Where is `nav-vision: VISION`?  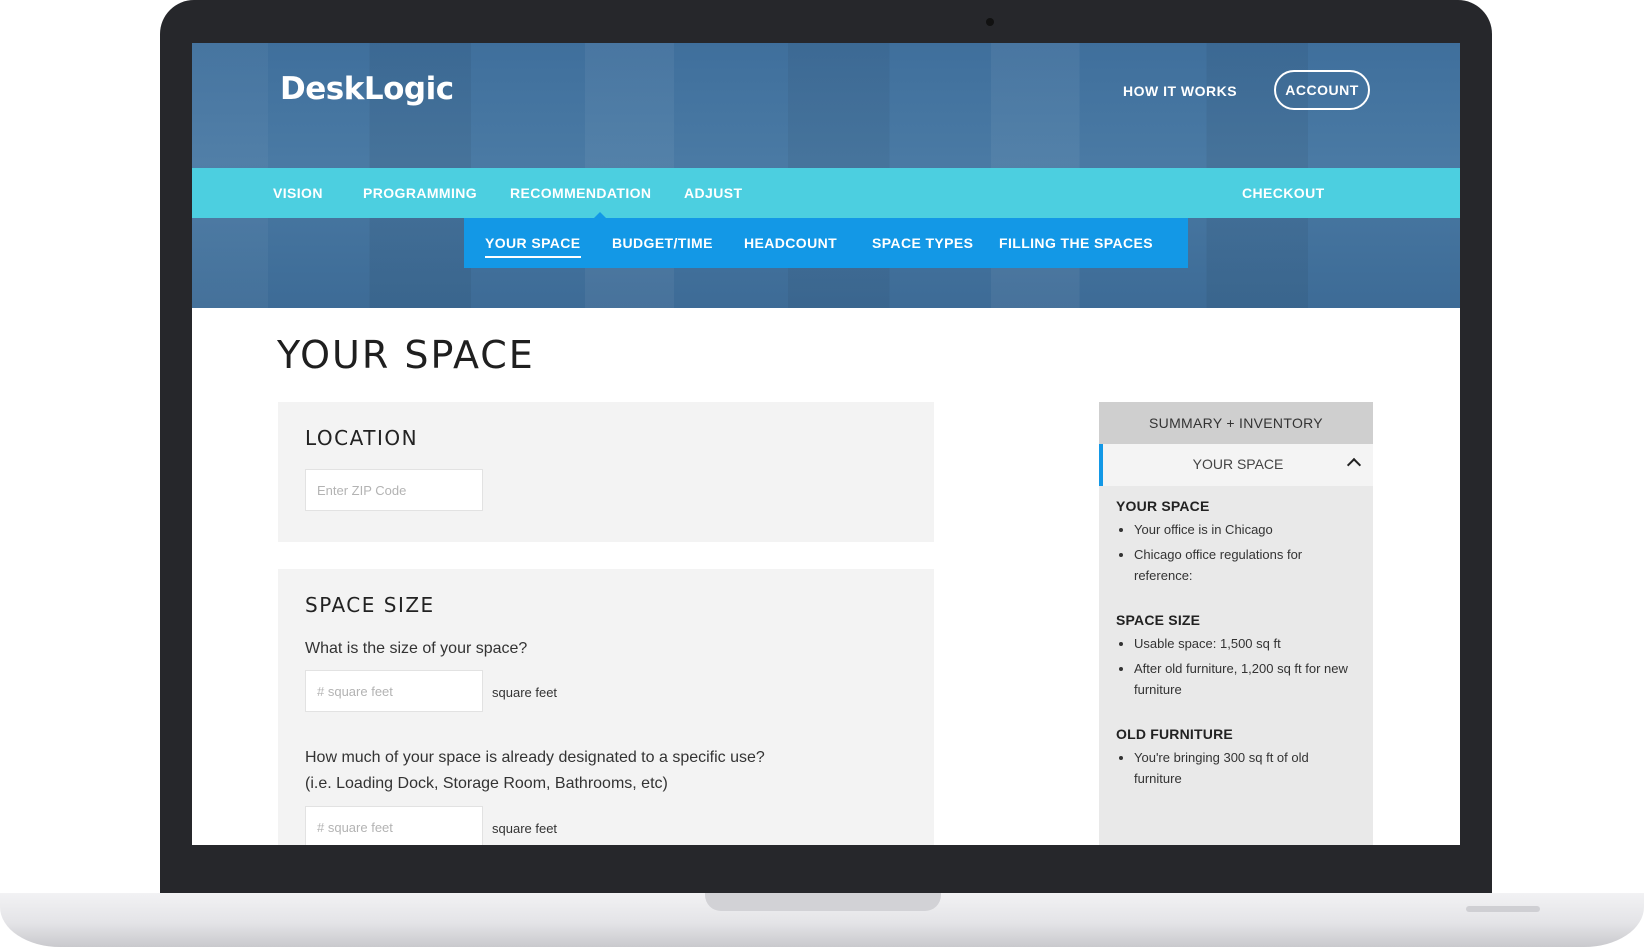
nav-vision: VISION is located at coordinates (298, 193).